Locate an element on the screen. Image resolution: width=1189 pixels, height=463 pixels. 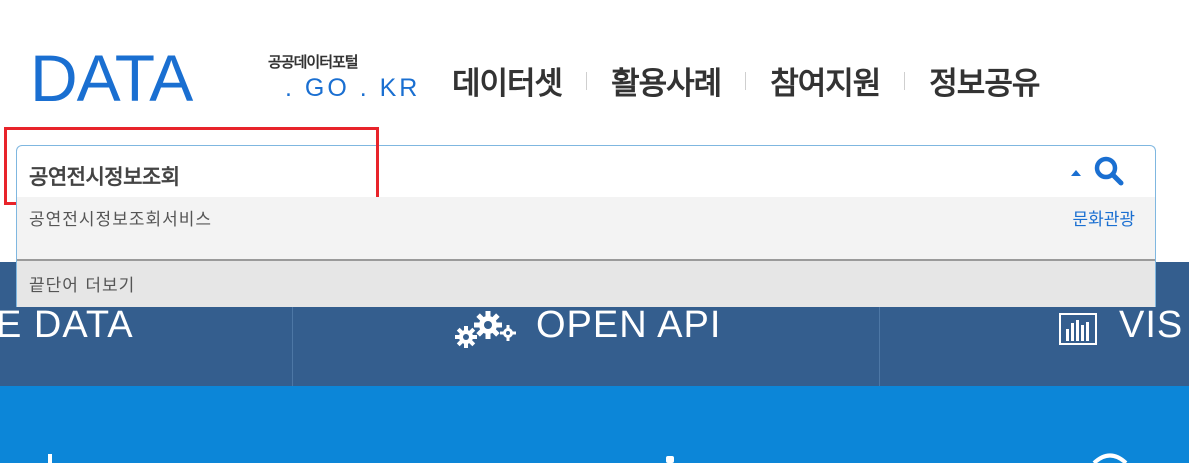
suggestion-category: 문화관광 is located at coordinates (1103, 220).